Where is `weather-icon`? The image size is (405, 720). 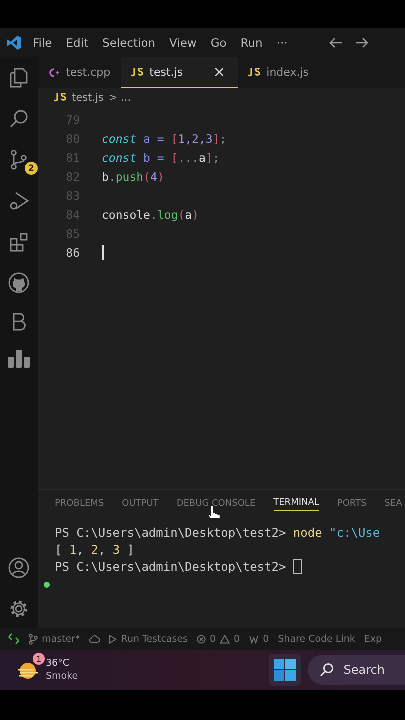 weather-icon is located at coordinates (28, 670).